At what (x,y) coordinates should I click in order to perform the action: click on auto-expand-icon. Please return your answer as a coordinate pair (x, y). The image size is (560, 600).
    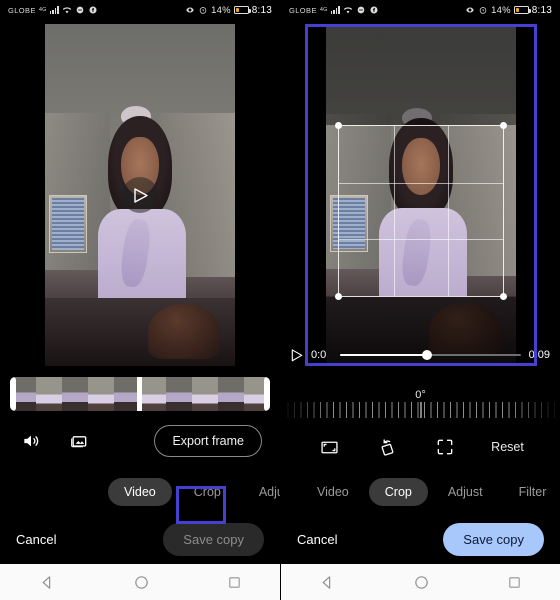
    Looking at the image, I should click on (445, 447).